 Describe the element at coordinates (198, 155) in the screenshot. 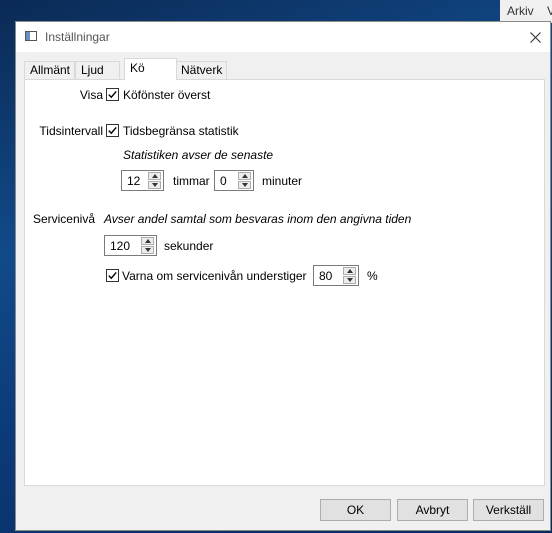

I see `statistik-note: Statistiken avser de senaste` at that location.